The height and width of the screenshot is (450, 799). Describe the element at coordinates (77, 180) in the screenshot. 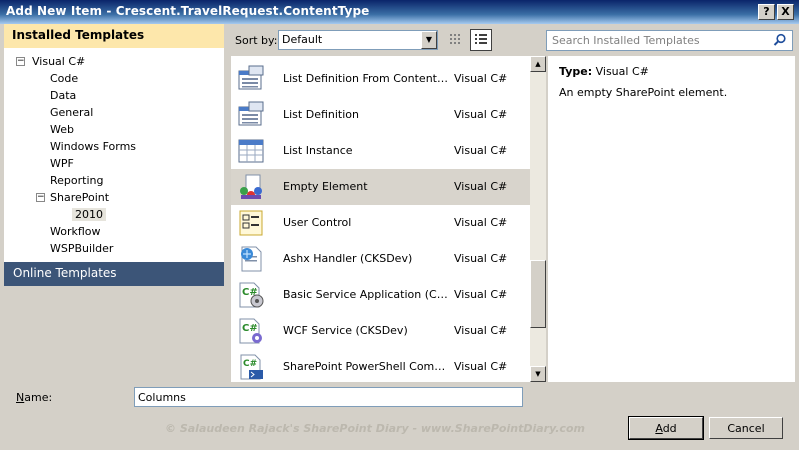

I see `tree-item-label: Reporting` at that location.